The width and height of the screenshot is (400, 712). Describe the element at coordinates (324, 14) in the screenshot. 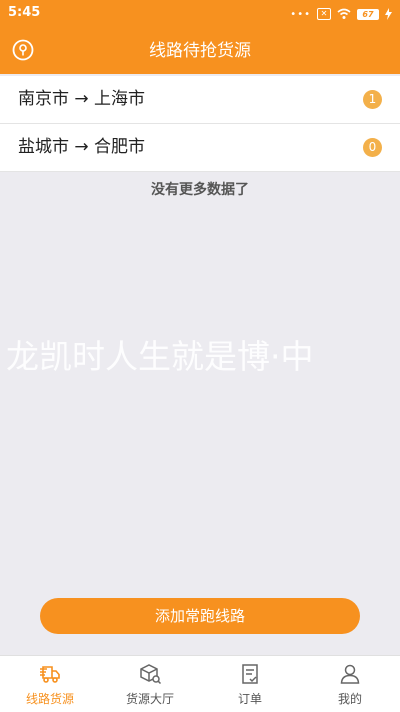

I see `no-sim-icon: ✕` at that location.